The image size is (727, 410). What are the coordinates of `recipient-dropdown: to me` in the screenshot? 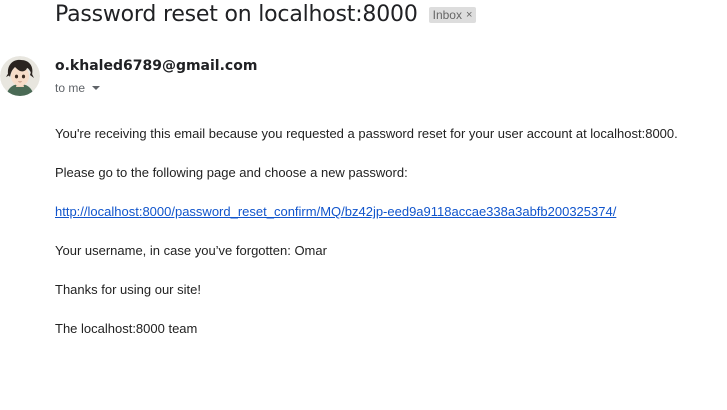 It's located at (78, 88).